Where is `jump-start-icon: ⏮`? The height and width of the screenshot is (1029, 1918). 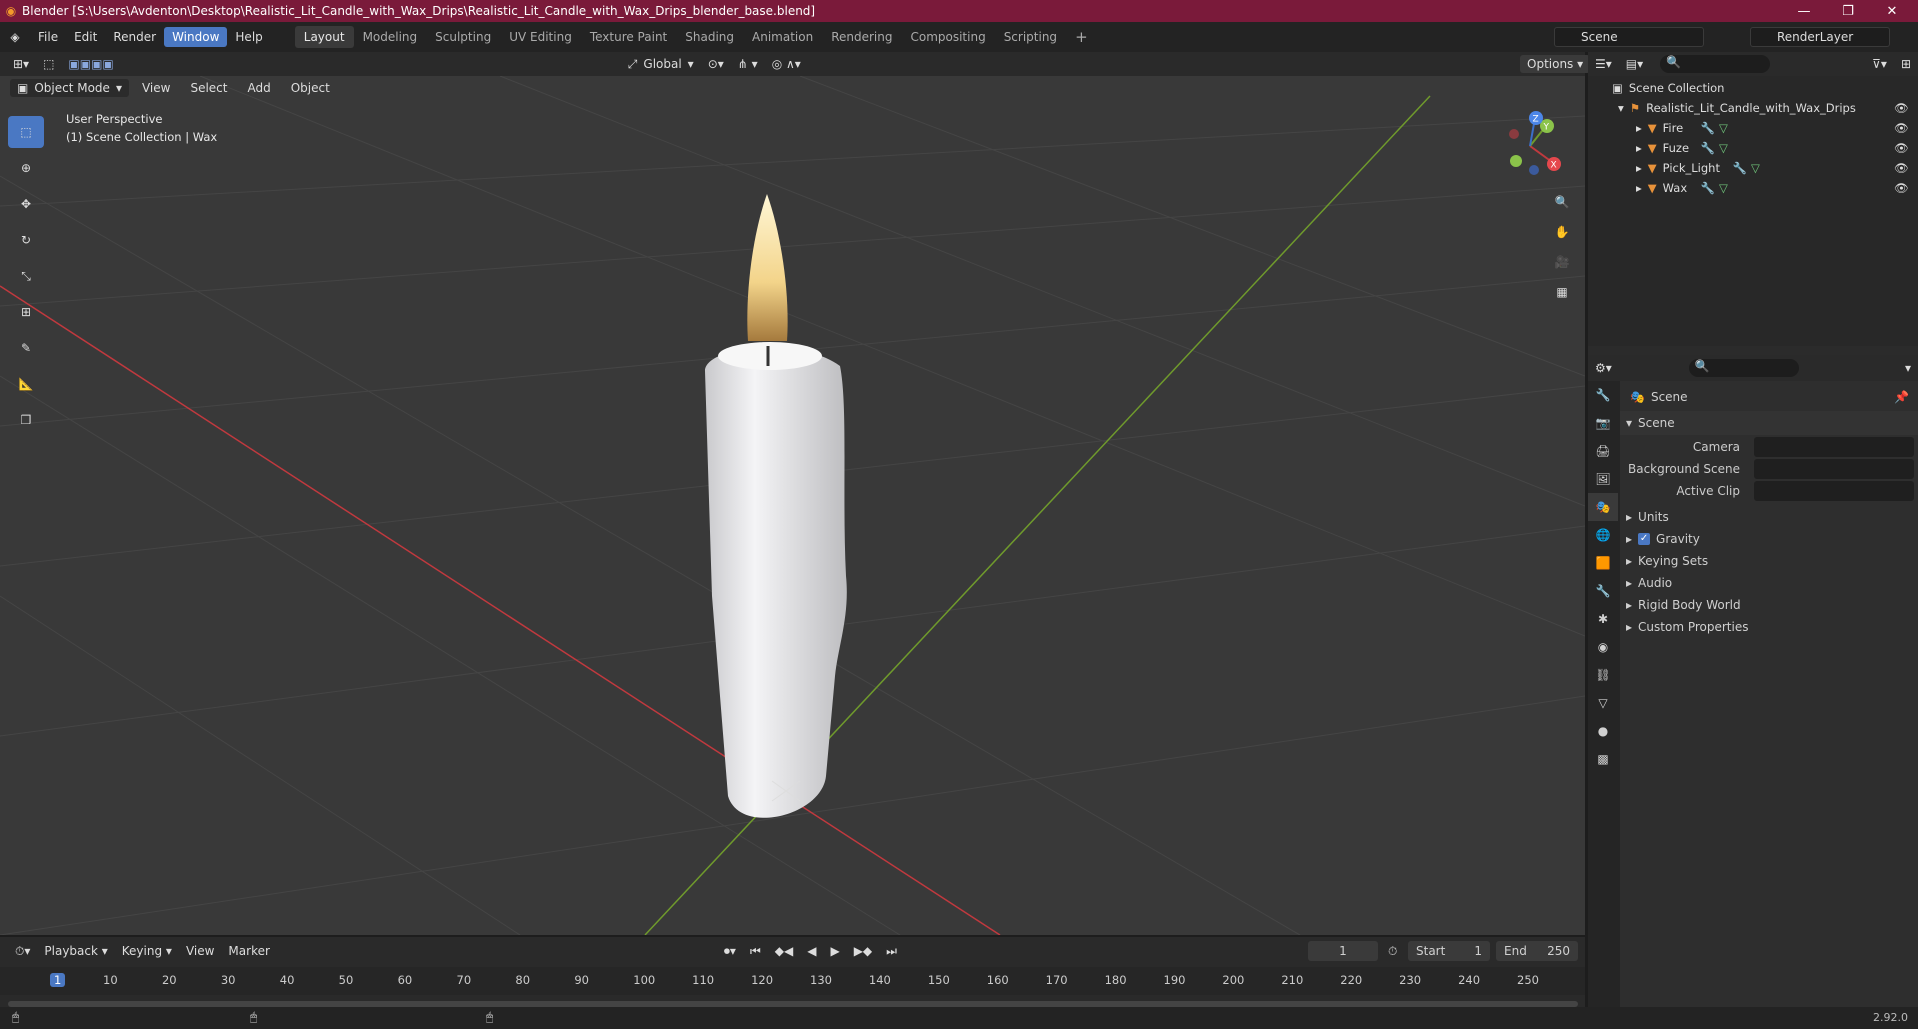
jump-start-icon: ⏮ is located at coordinates (755, 951).